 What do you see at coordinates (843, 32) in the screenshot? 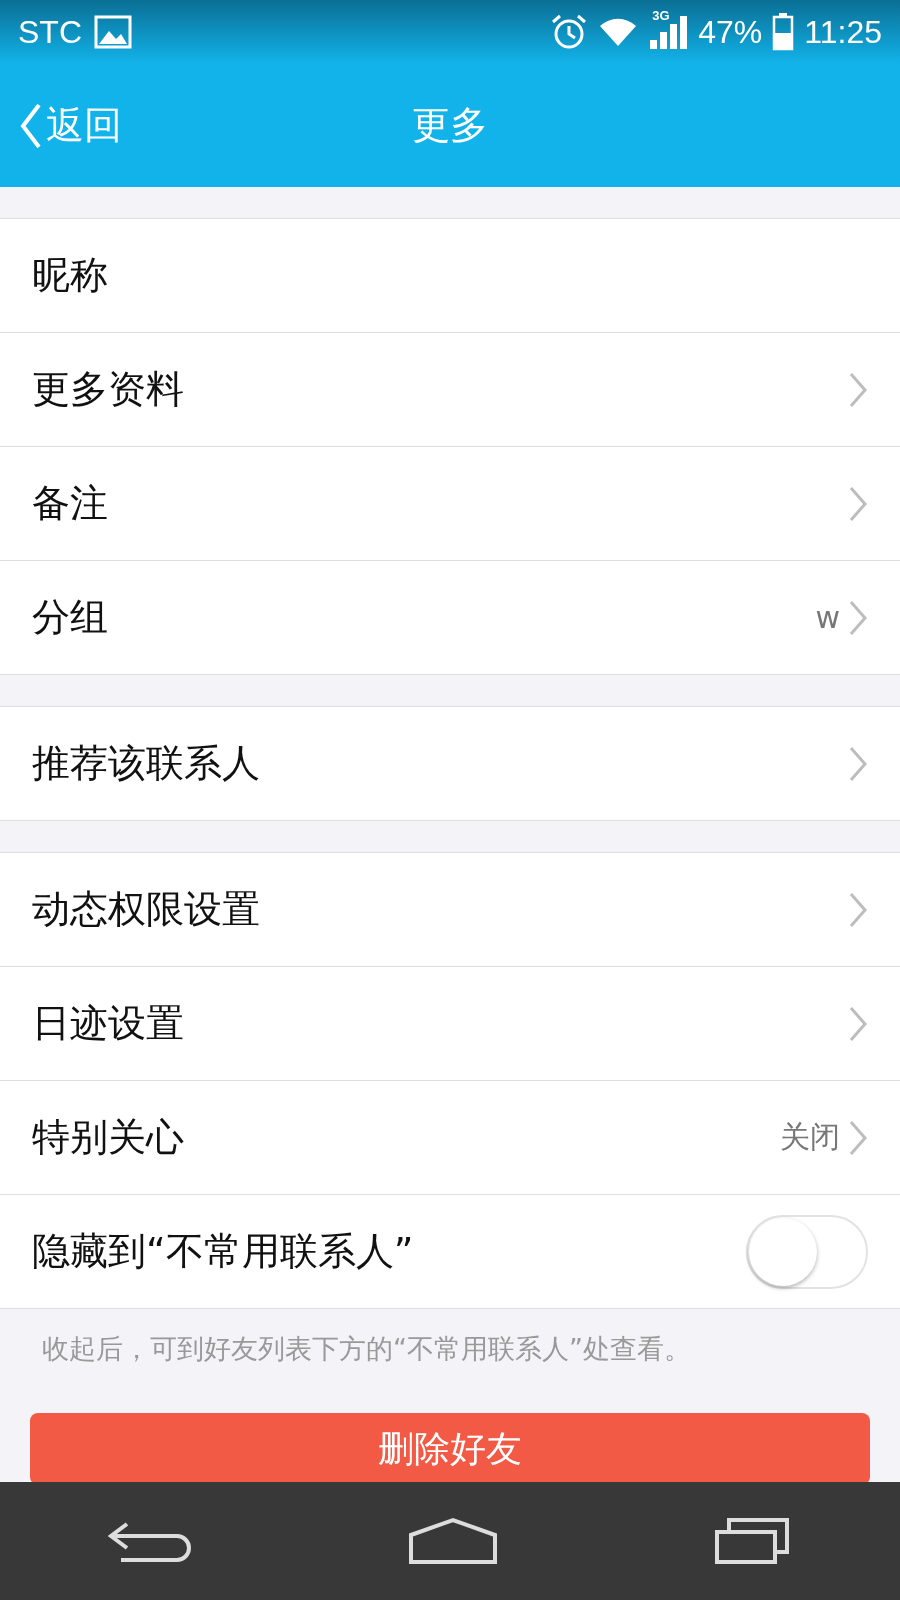
I see `clock-time: 11:25` at bounding box center [843, 32].